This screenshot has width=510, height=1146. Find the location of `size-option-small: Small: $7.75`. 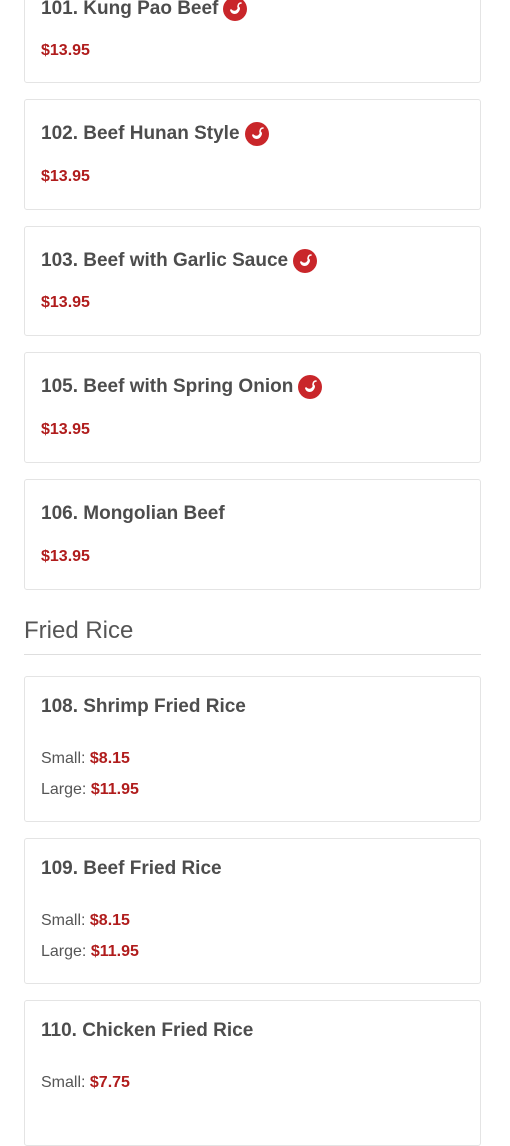

size-option-small: Small: $7.75 is located at coordinates (85, 1083).